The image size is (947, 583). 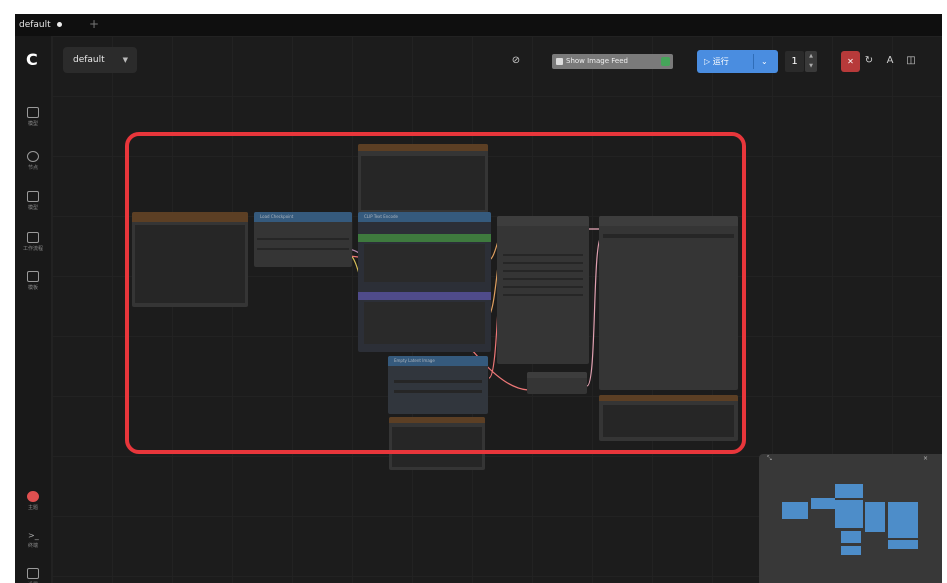 I want to click on link-icon: ⊘, so click(x=516, y=61).